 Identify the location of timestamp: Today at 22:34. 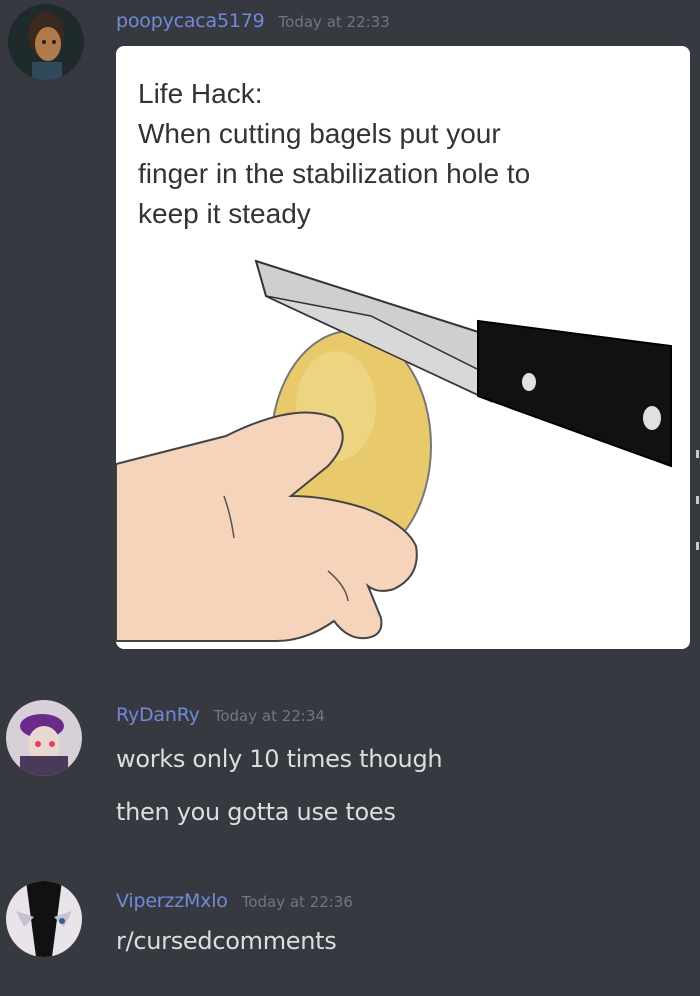
(269, 716).